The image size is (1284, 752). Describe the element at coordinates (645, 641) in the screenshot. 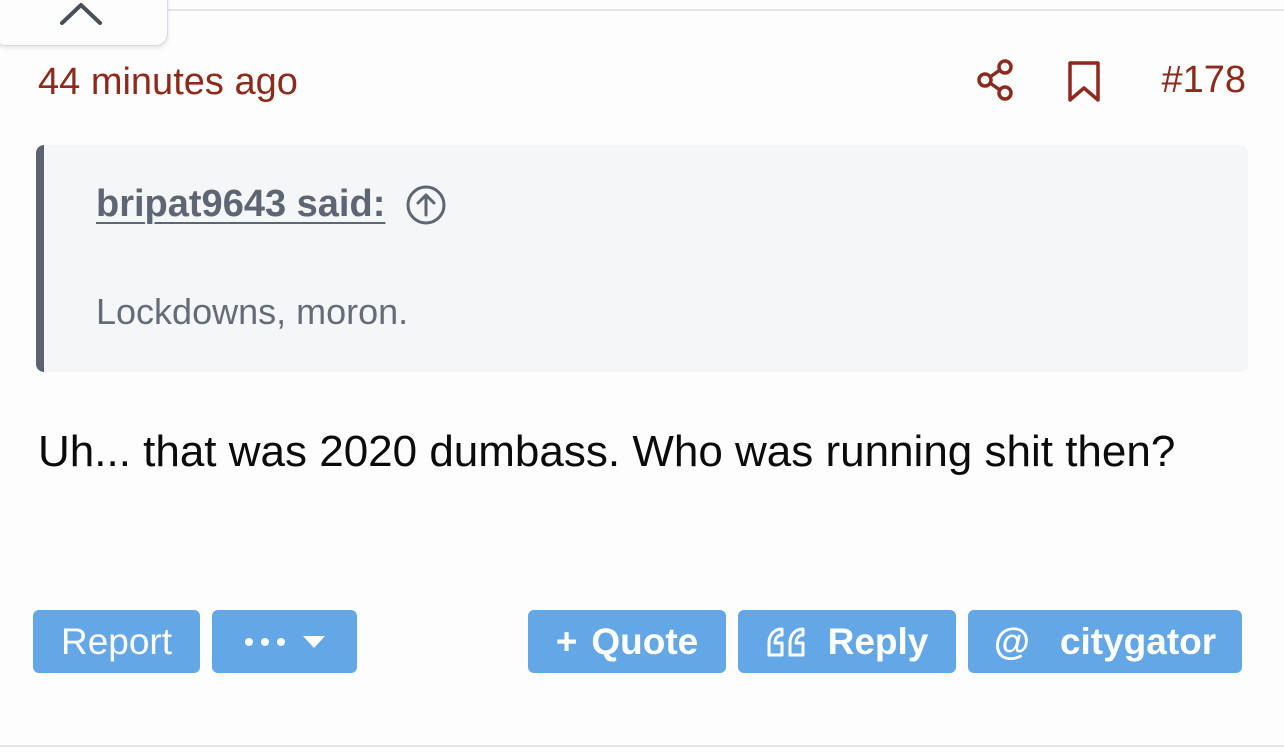

I see `quote-label: Quote` at that location.